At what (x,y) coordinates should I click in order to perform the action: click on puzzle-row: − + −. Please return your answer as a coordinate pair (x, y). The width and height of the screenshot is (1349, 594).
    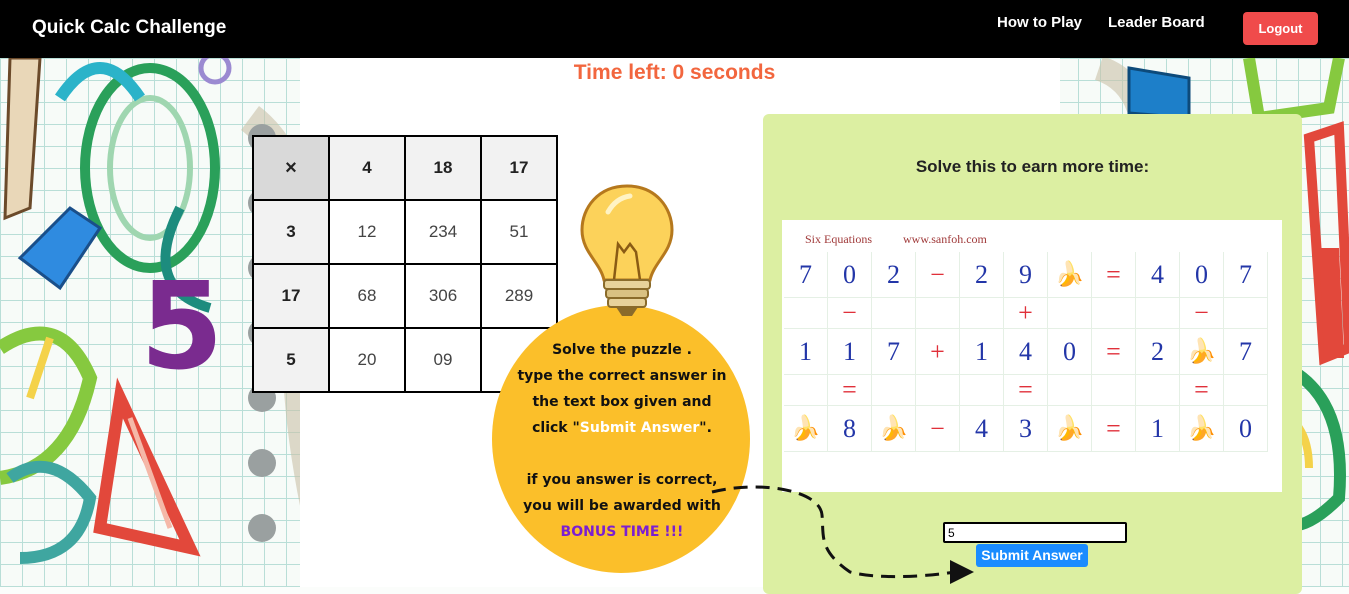
    Looking at the image, I should click on (1026, 313).